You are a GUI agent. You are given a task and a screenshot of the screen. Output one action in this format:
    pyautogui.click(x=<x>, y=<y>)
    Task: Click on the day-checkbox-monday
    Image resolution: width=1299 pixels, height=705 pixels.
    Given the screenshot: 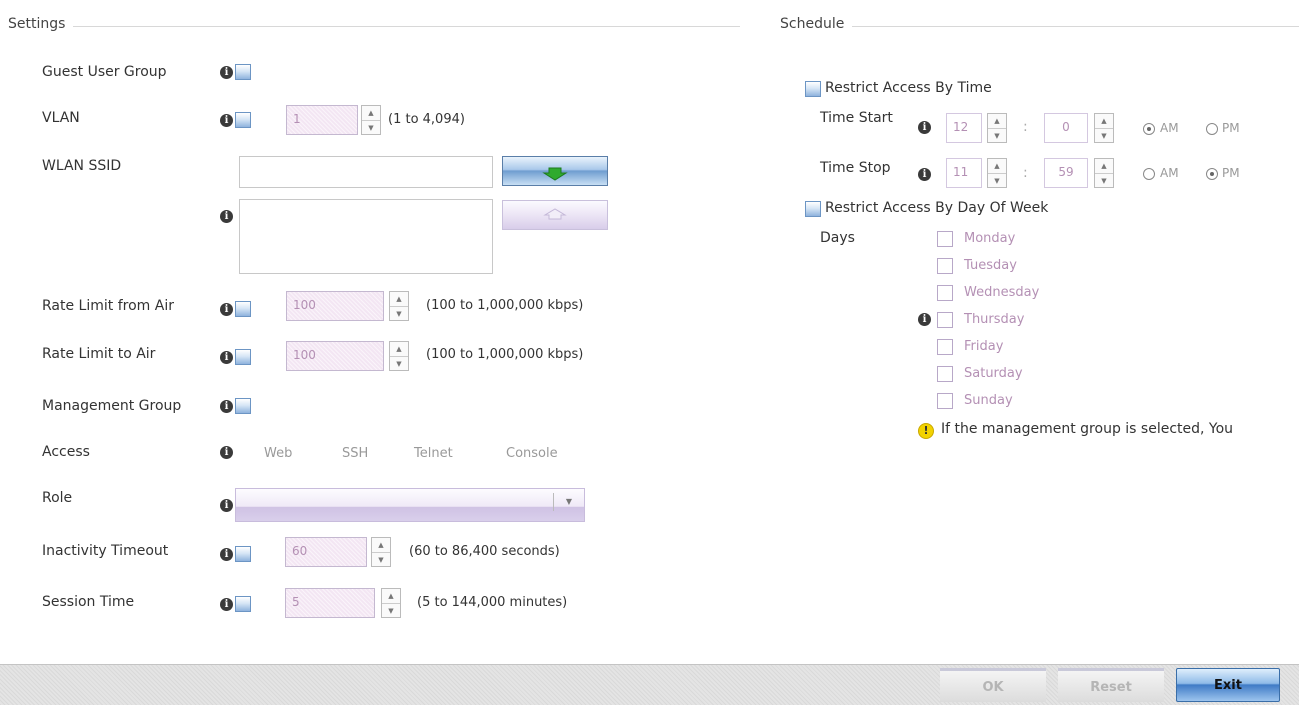 What is the action you would take?
    pyautogui.click(x=945, y=239)
    